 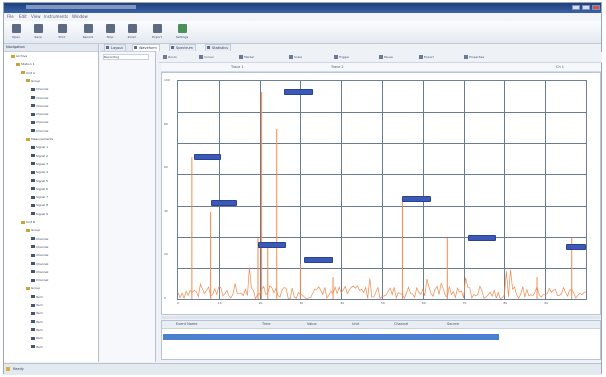 What do you see at coordinates (39, 214) in the screenshot?
I see `tree-node: Signal 9` at bounding box center [39, 214].